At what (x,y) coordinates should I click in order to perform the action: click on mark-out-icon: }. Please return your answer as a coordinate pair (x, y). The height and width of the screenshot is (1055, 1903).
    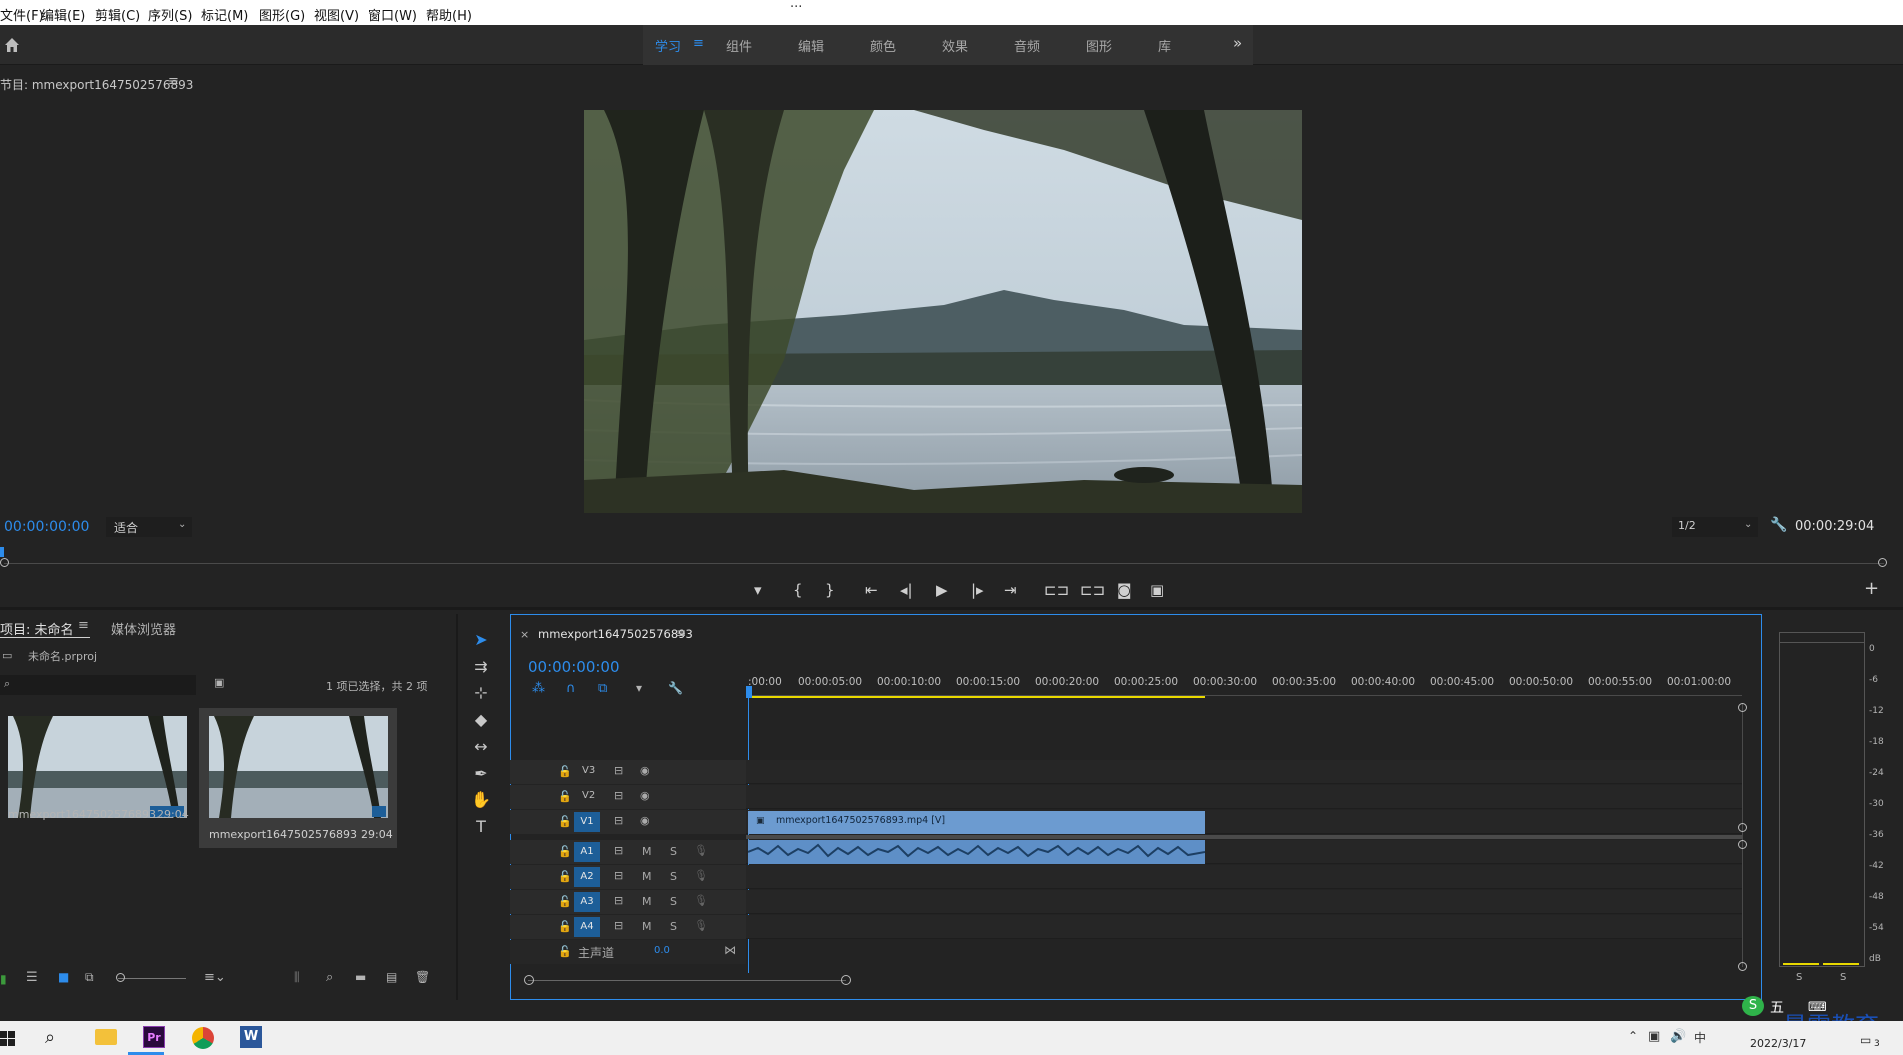
    Looking at the image, I should click on (830, 590).